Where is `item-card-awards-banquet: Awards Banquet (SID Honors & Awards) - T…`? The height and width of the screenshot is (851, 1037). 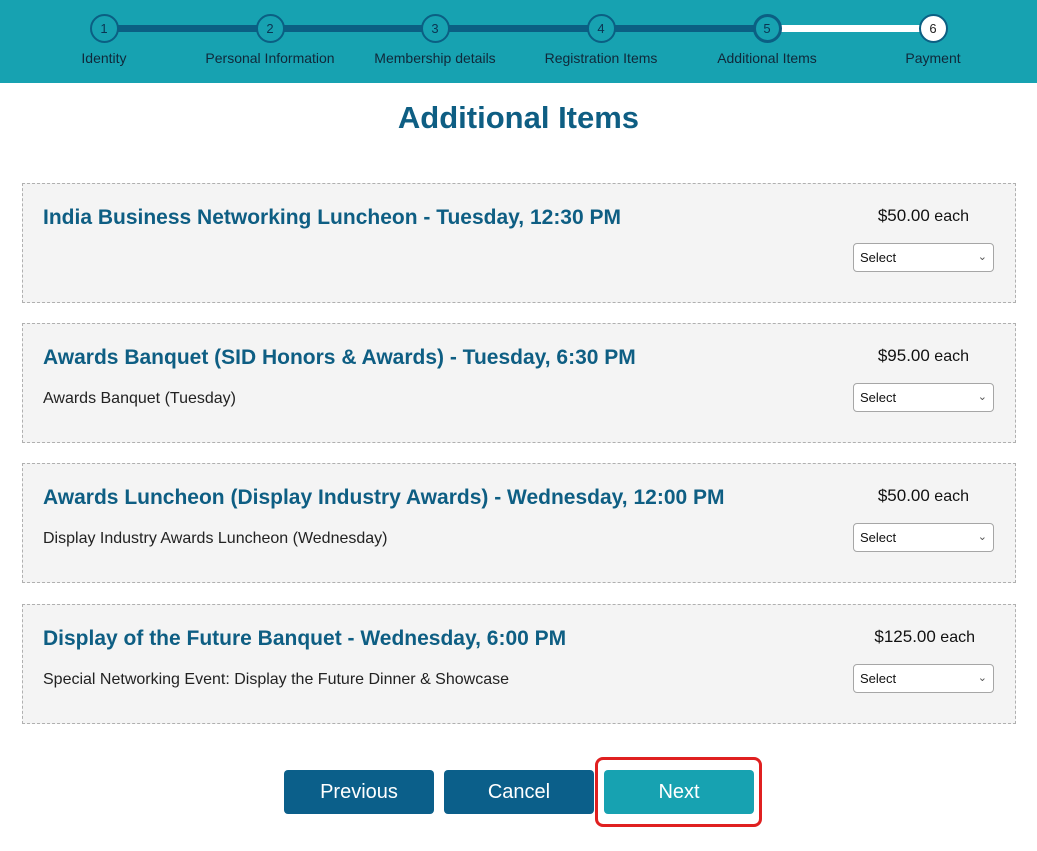
item-card-awards-banquet: Awards Banquet (SID Honors & Awards) - T… is located at coordinates (519, 383).